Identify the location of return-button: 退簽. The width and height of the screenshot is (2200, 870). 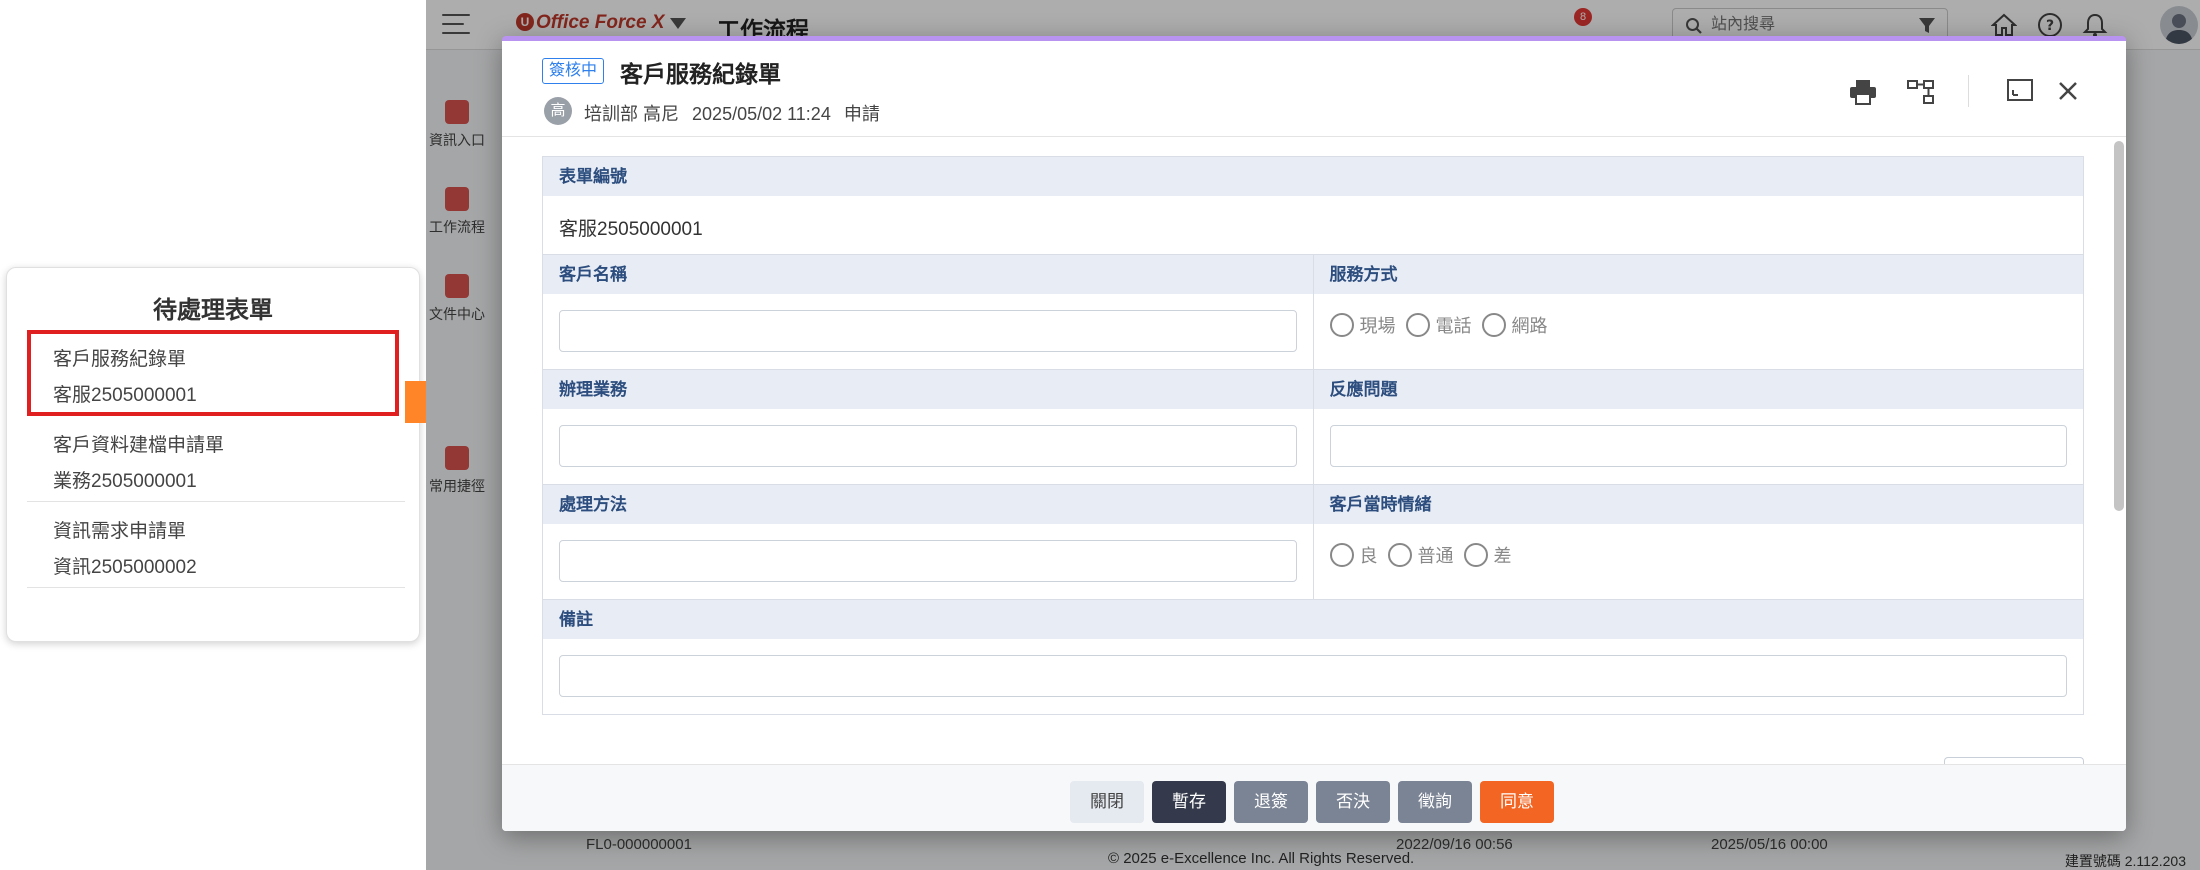
(1271, 802).